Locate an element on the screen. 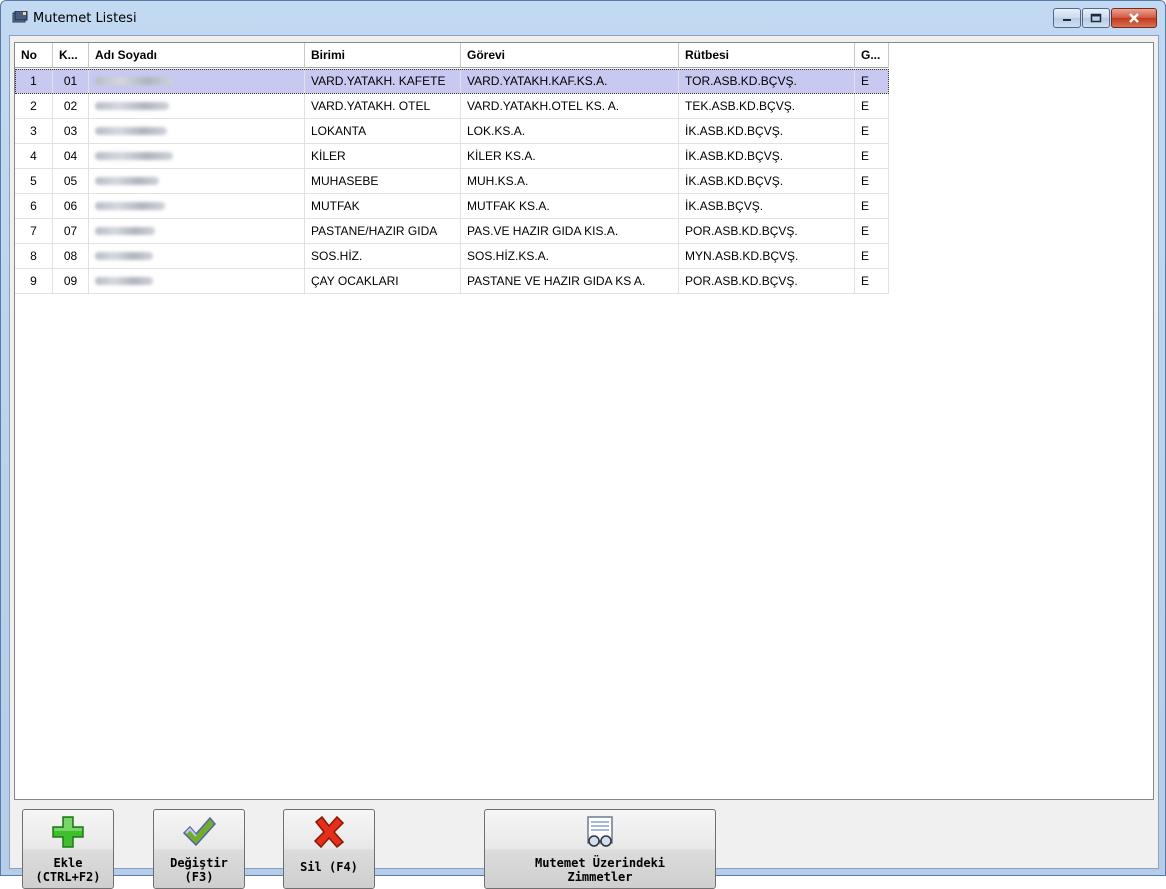 The height and width of the screenshot is (889, 1166). window-title: Mutemet Listesi is located at coordinates (85, 18).